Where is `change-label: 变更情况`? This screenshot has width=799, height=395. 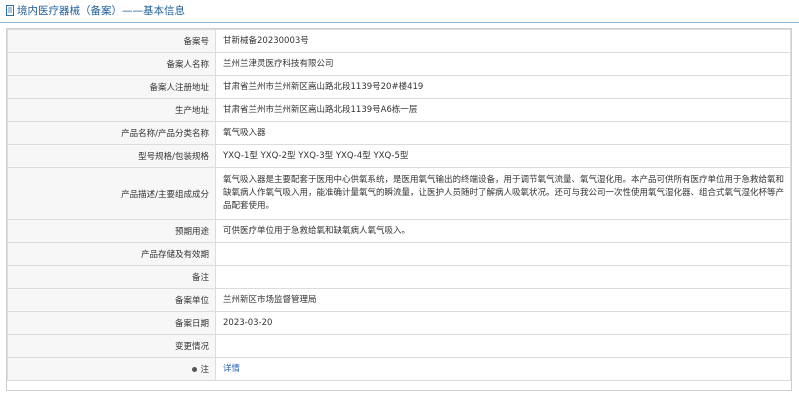
change-label: 变更情况 is located at coordinates (111, 346).